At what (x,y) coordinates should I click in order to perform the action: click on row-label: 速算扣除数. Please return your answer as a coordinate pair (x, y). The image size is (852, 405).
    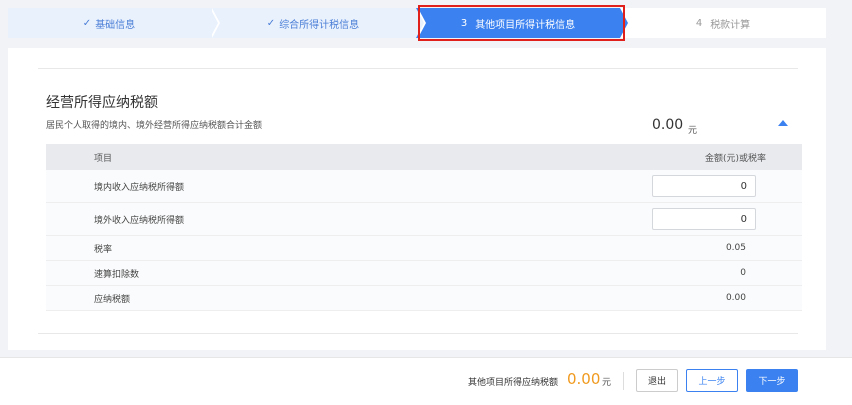
    Looking at the image, I should click on (117, 274).